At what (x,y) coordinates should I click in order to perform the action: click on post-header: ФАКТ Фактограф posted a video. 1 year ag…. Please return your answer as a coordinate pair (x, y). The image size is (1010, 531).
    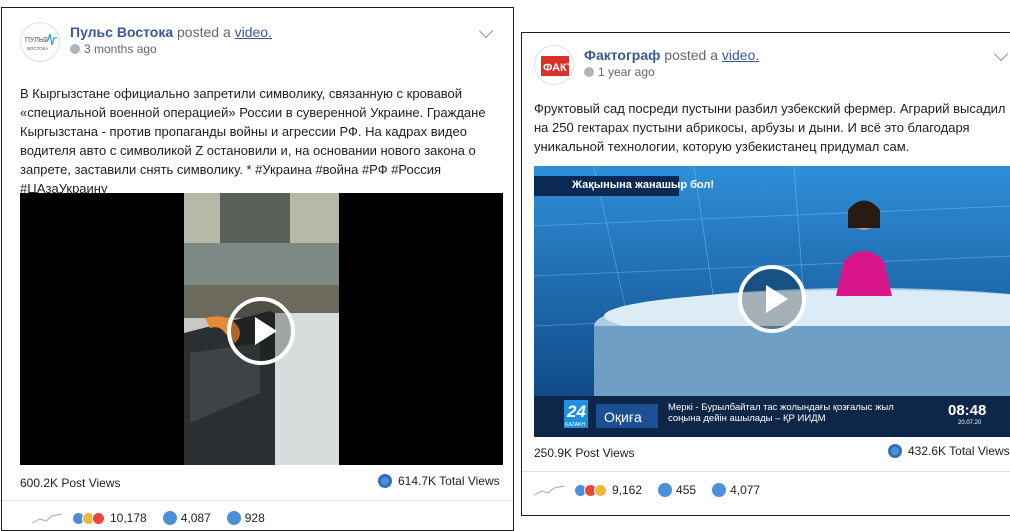
    Looking at the image, I should click on (771, 65).